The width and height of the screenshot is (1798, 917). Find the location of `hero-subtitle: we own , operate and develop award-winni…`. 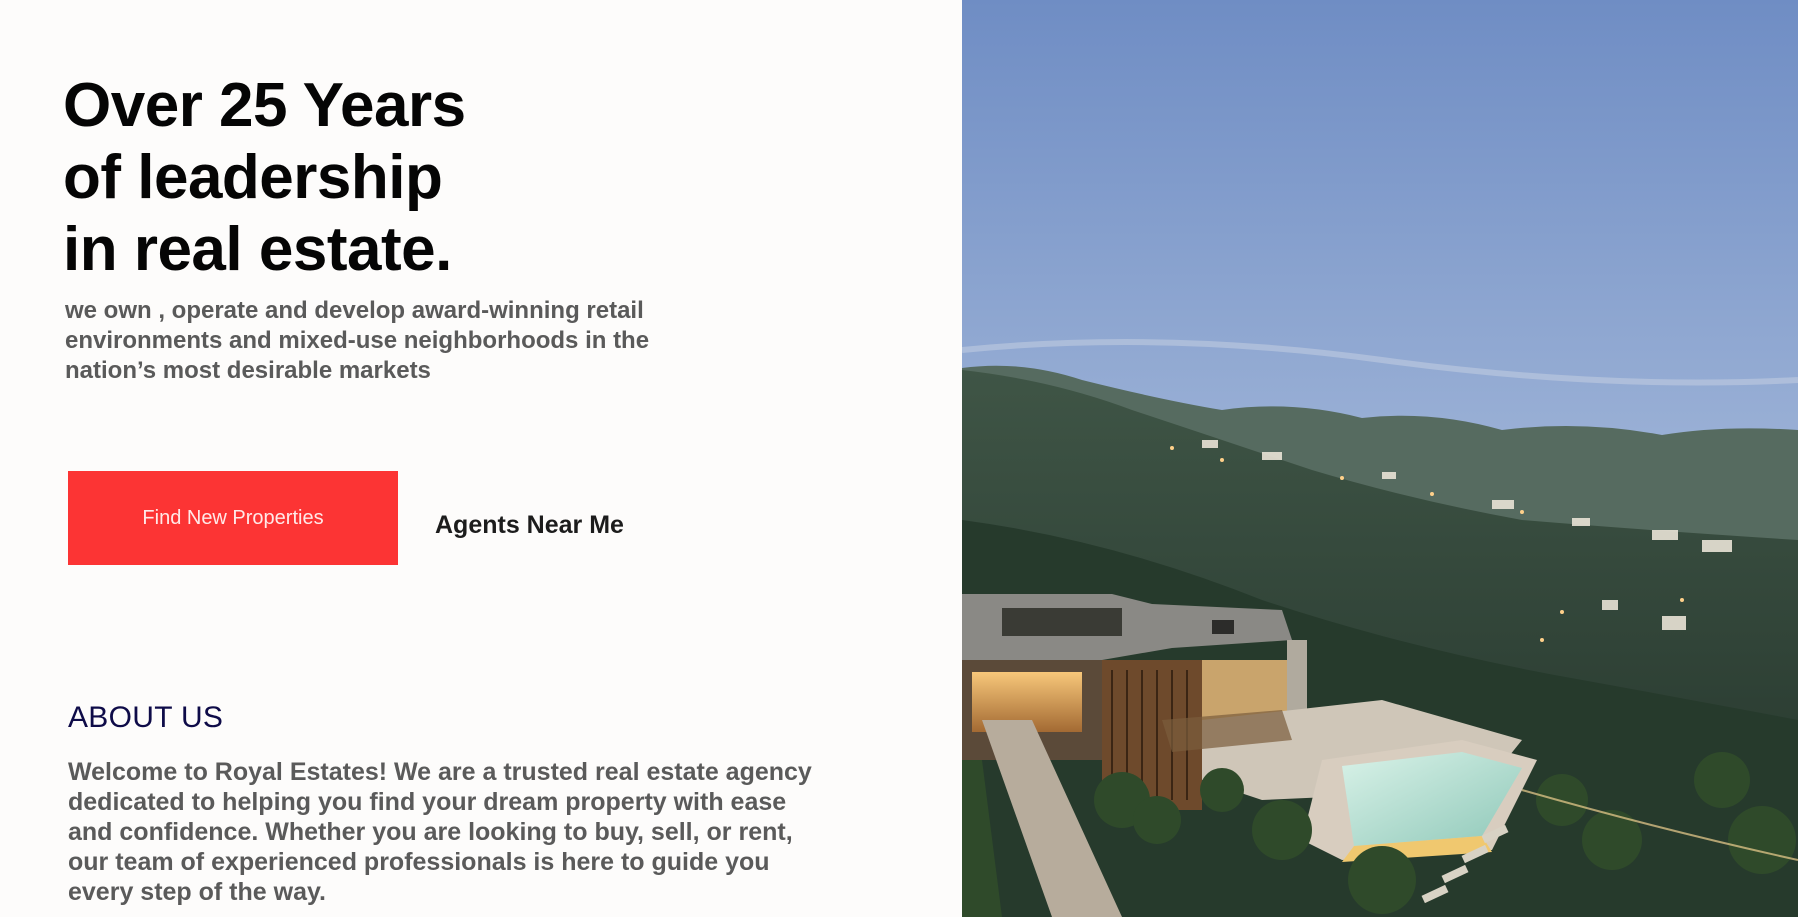

hero-subtitle: we own , operate and develop award-winni… is located at coordinates (357, 340).